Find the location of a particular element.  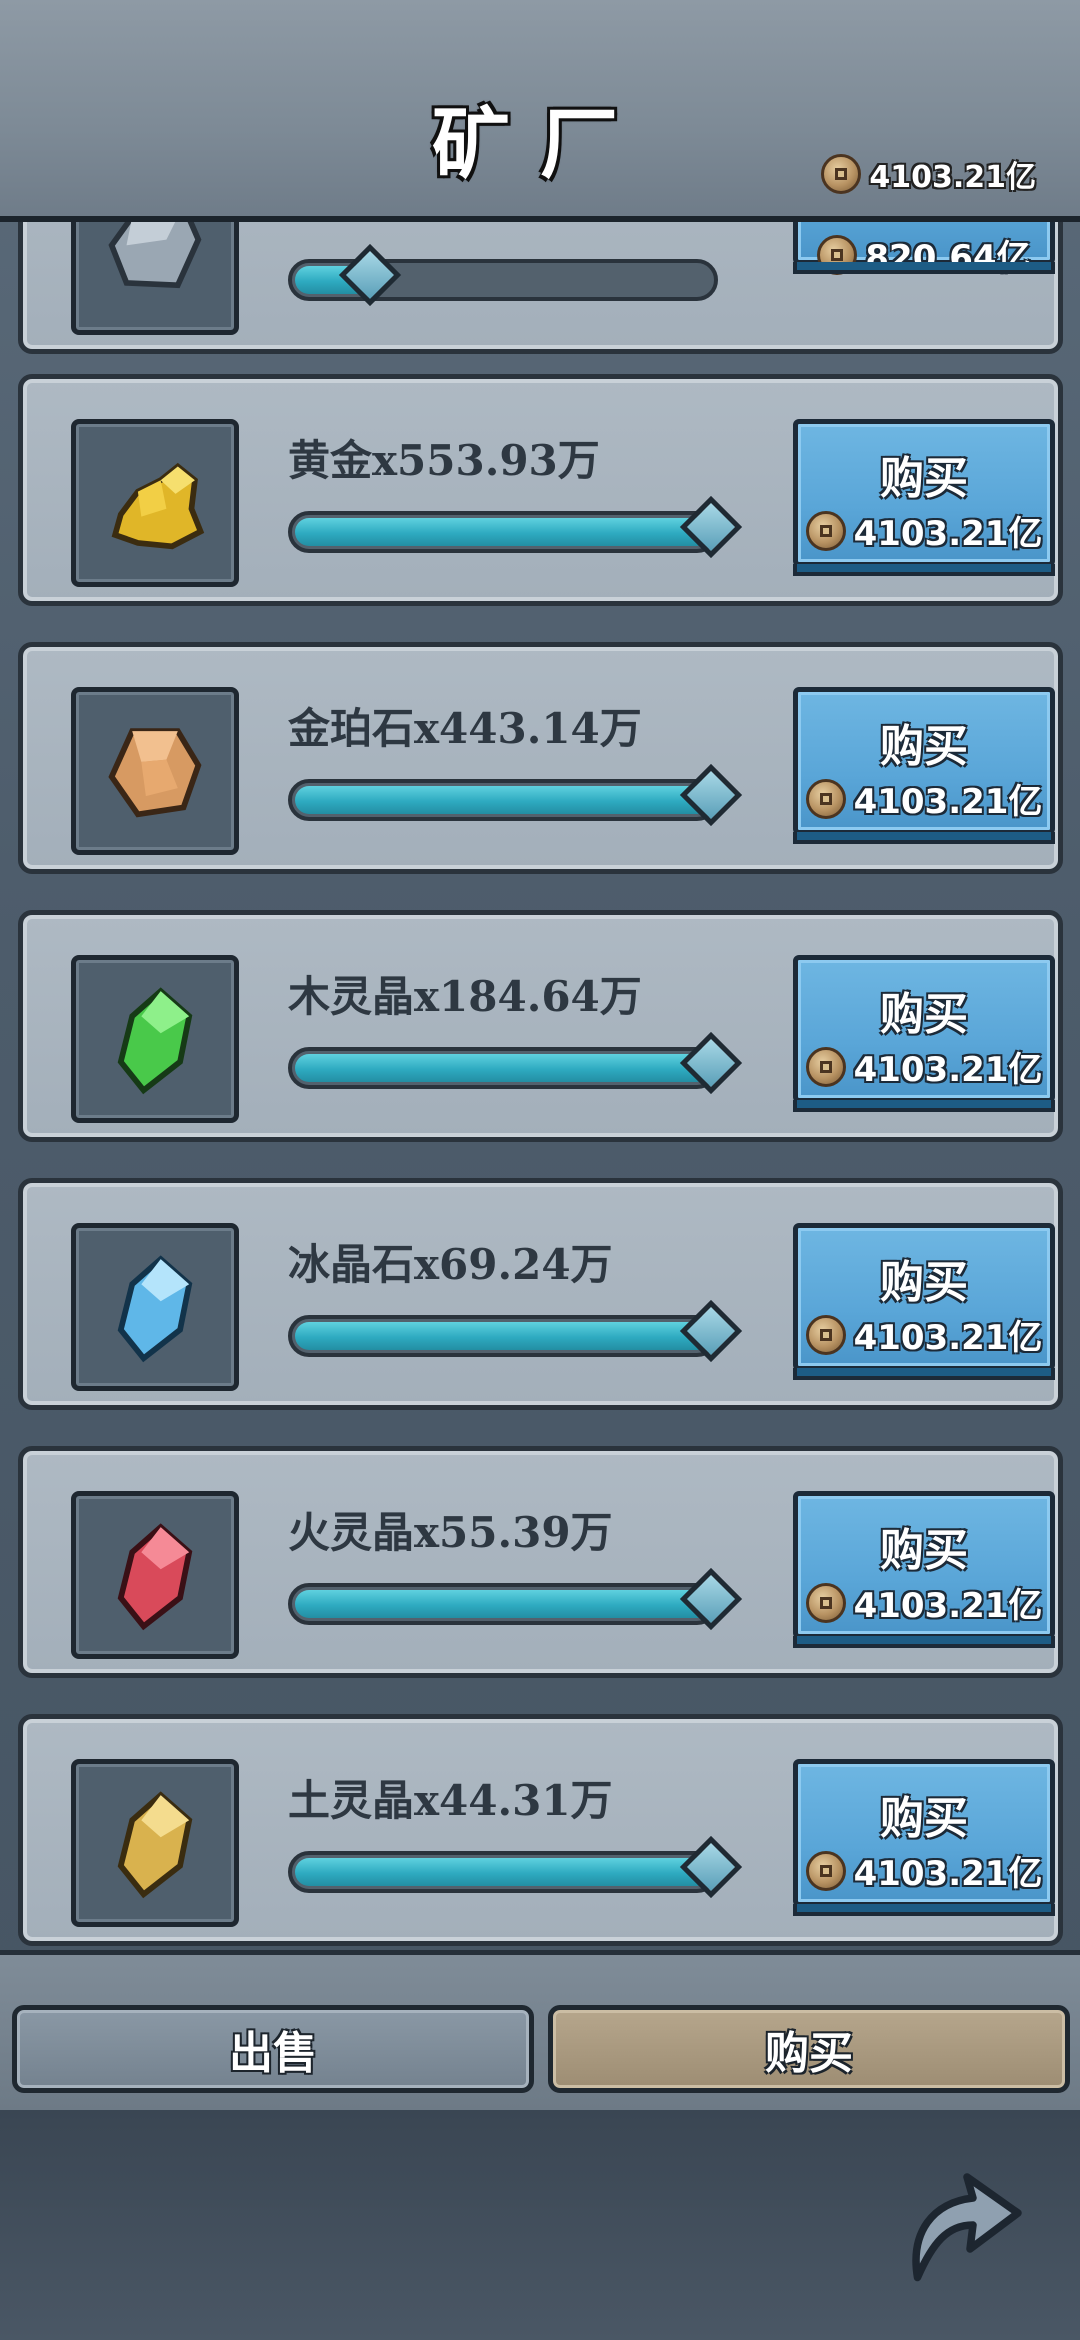

ice-crystal-icon is located at coordinates (155, 1309).